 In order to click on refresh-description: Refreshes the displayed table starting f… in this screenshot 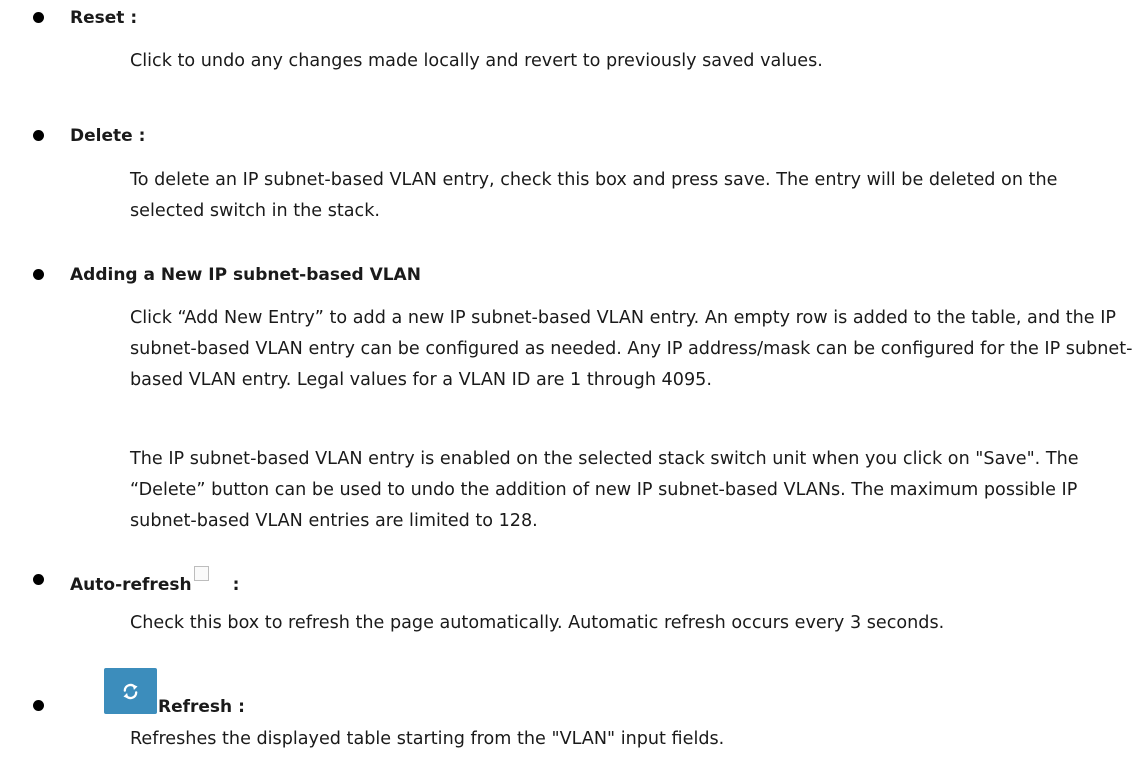, I will do `click(427, 739)`.